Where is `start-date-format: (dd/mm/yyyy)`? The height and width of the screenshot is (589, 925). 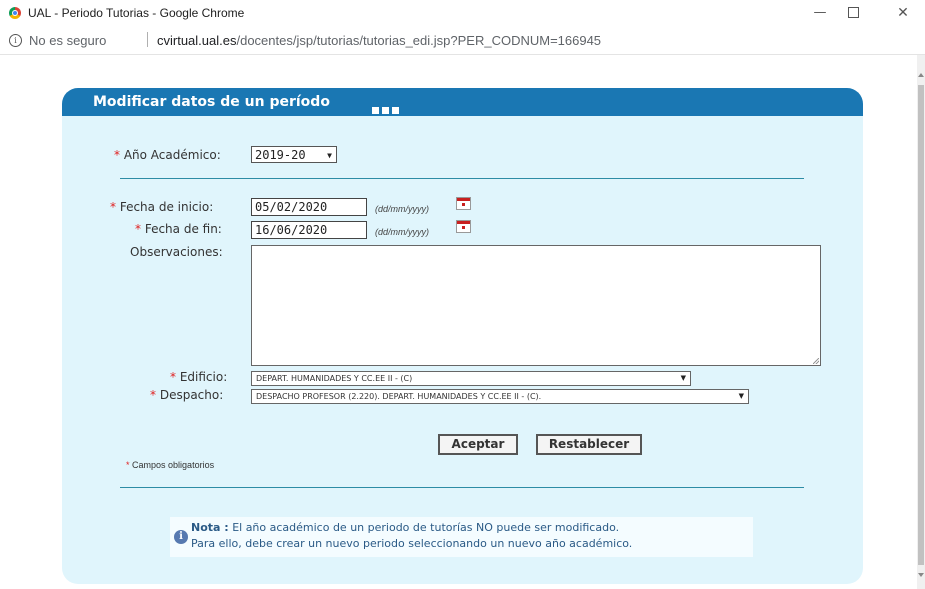
start-date-format: (dd/mm/yyyy) is located at coordinates (402, 209).